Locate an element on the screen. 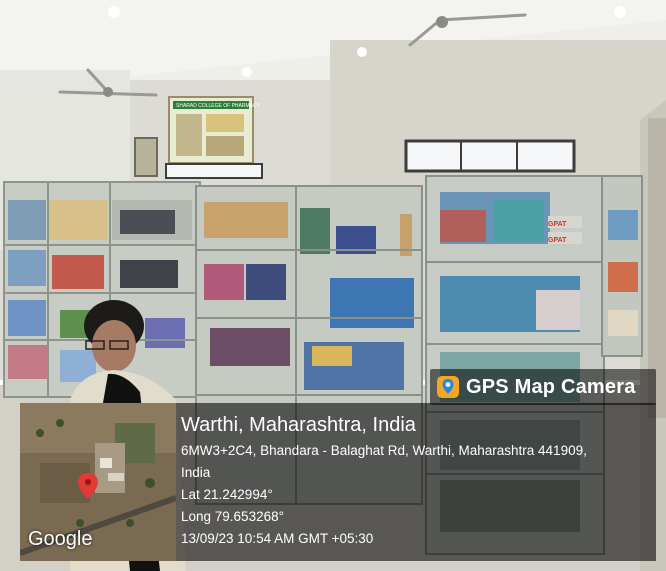  gps-map-camera-badge: GPS Map Camera is located at coordinates (543, 387).